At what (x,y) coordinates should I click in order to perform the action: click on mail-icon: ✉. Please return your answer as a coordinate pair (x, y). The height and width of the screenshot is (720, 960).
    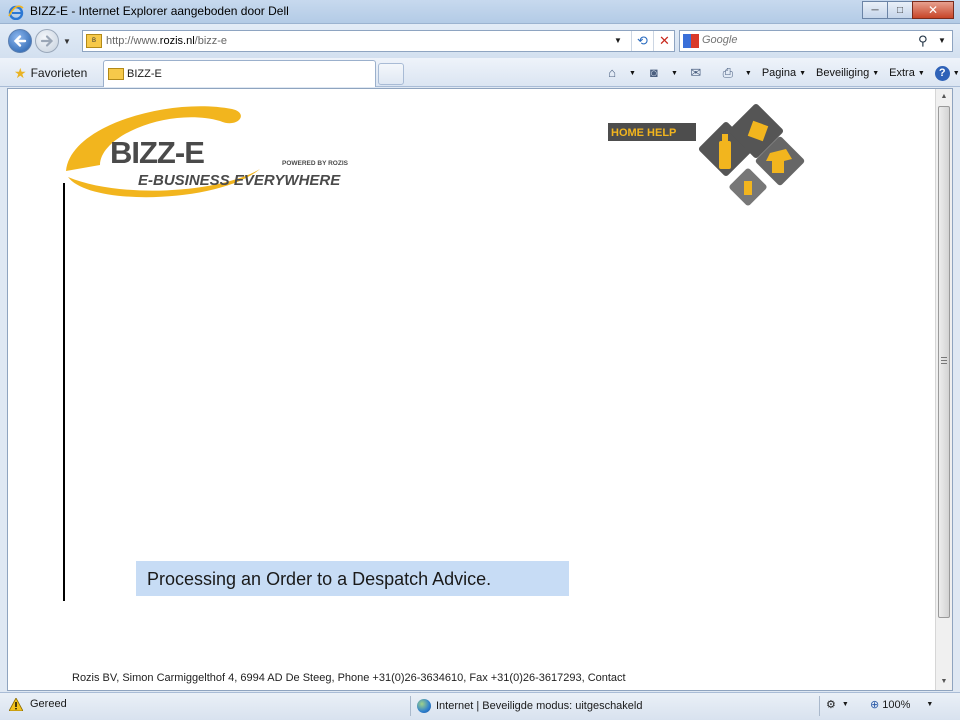
    Looking at the image, I should click on (696, 72).